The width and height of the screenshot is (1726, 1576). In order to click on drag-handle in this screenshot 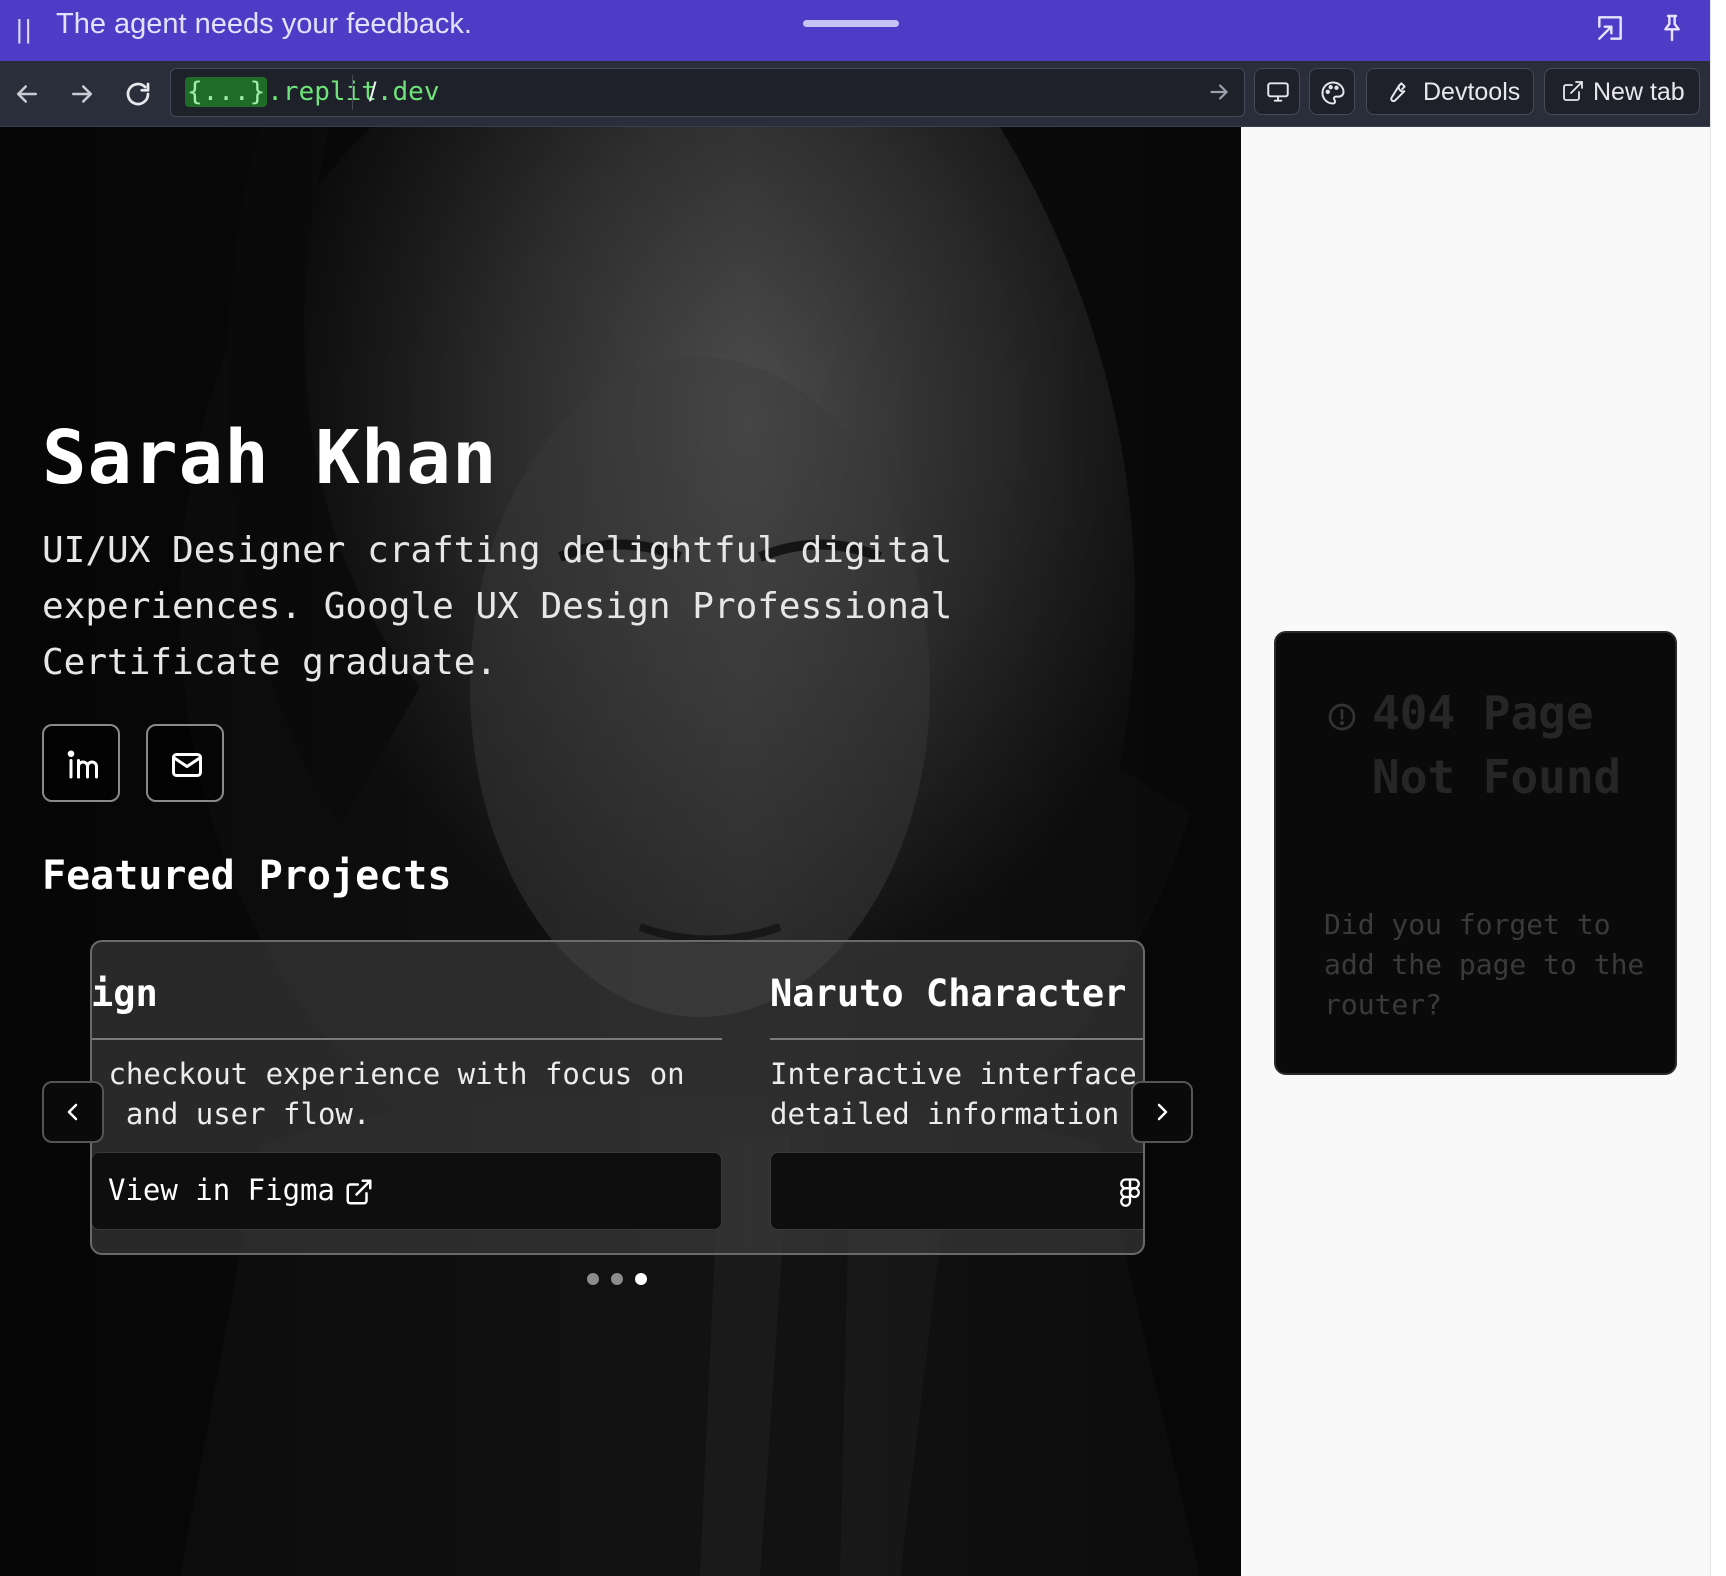, I will do `click(851, 23)`.